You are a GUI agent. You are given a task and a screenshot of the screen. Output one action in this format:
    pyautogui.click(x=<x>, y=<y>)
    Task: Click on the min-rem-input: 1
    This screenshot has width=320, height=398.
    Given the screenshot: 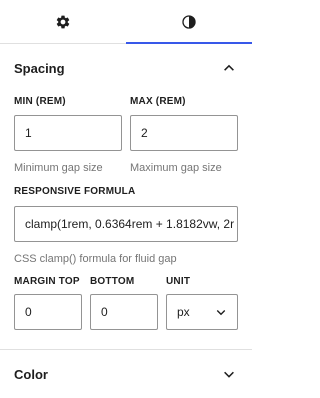 What is the action you would take?
    pyautogui.click(x=68, y=133)
    